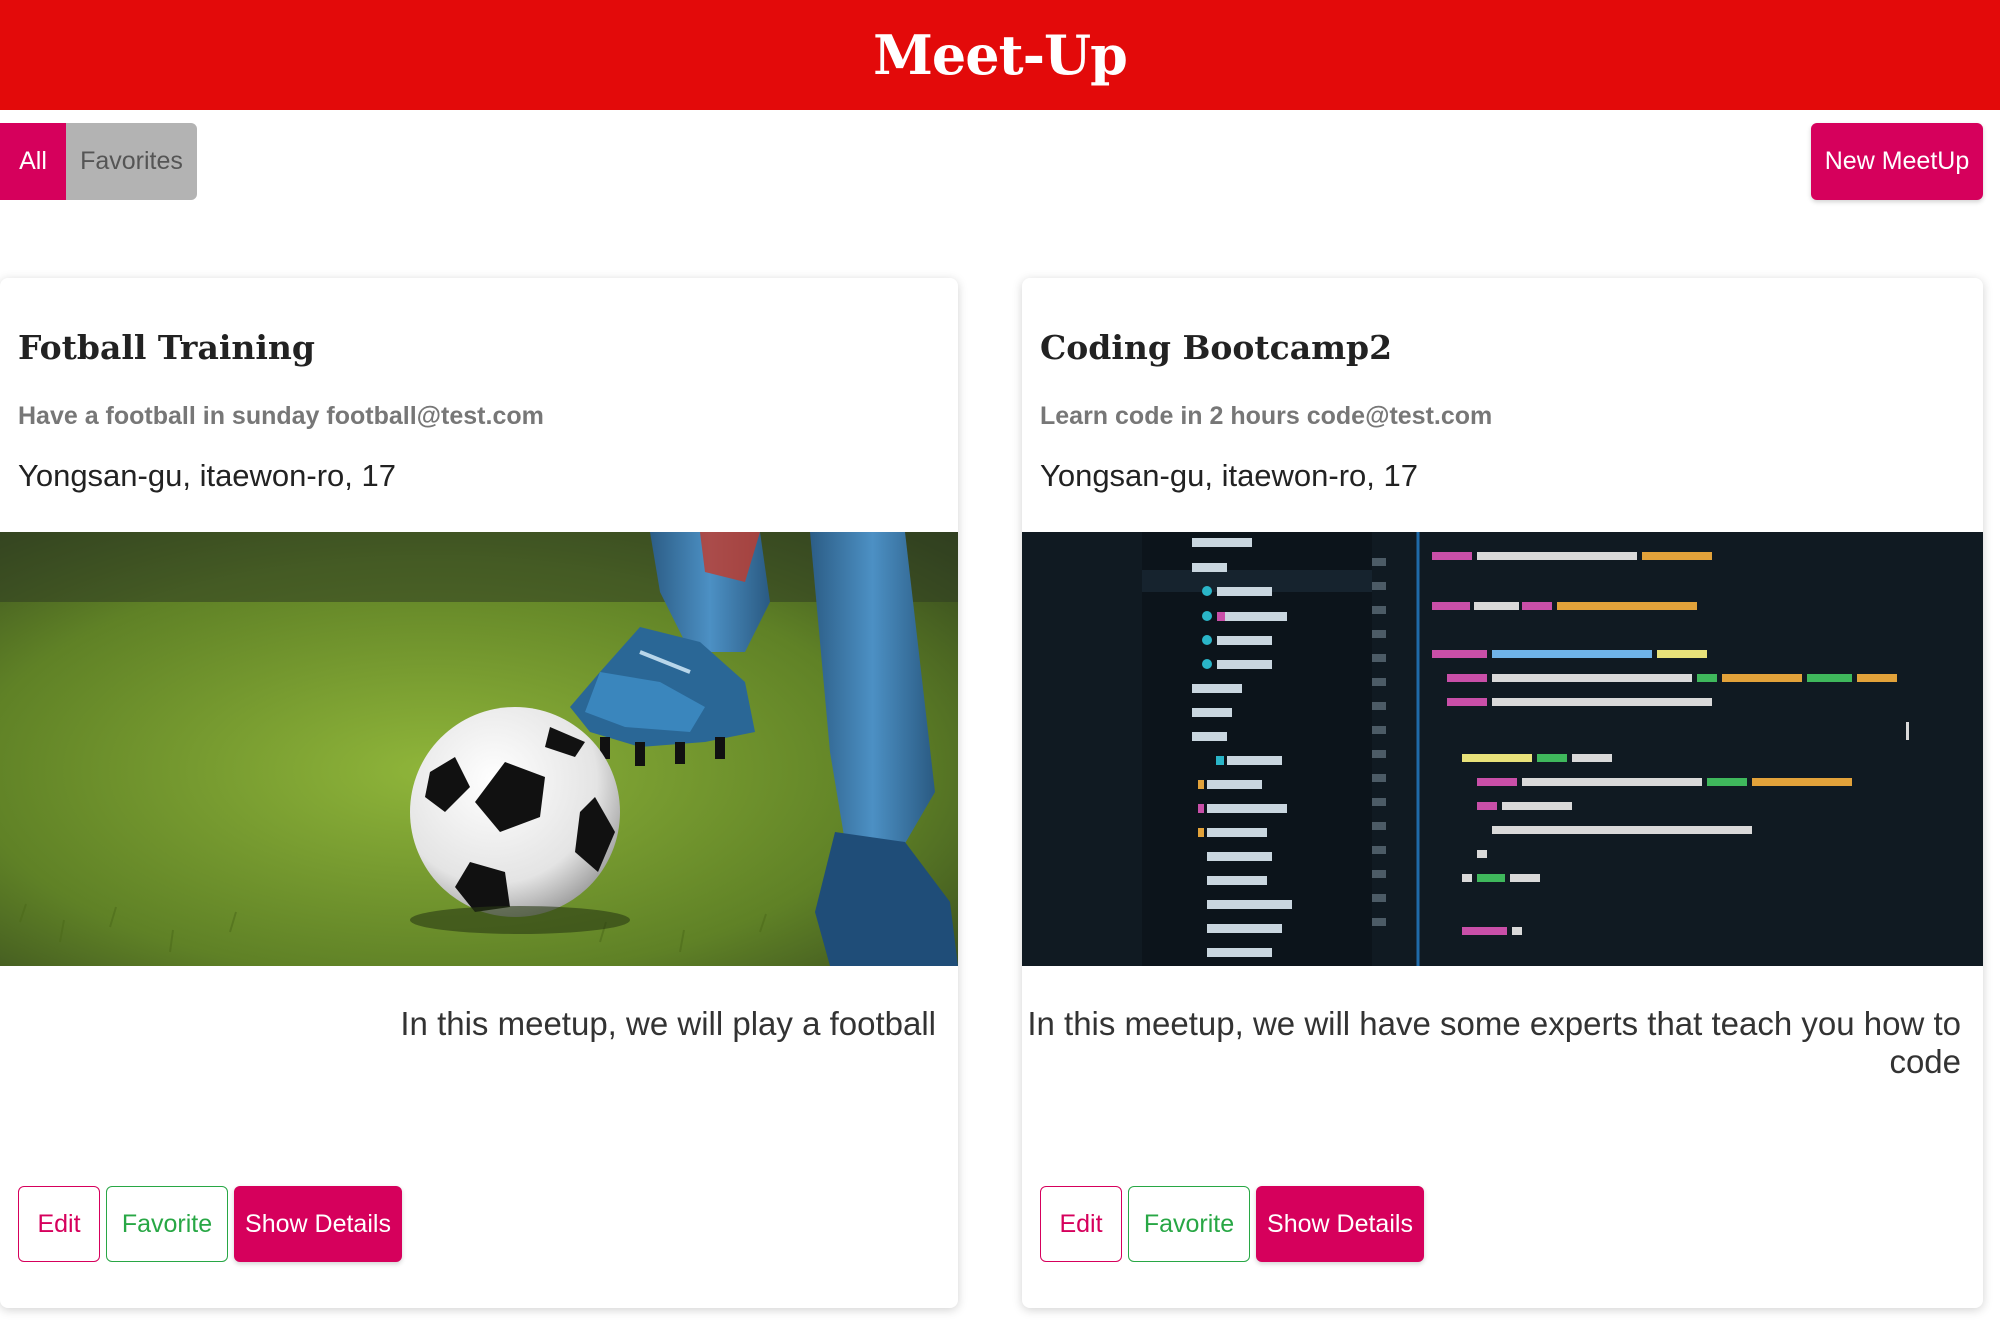 The image size is (2000, 1320). I want to click on meetup-title: Fotball Training, so click(166, 347).